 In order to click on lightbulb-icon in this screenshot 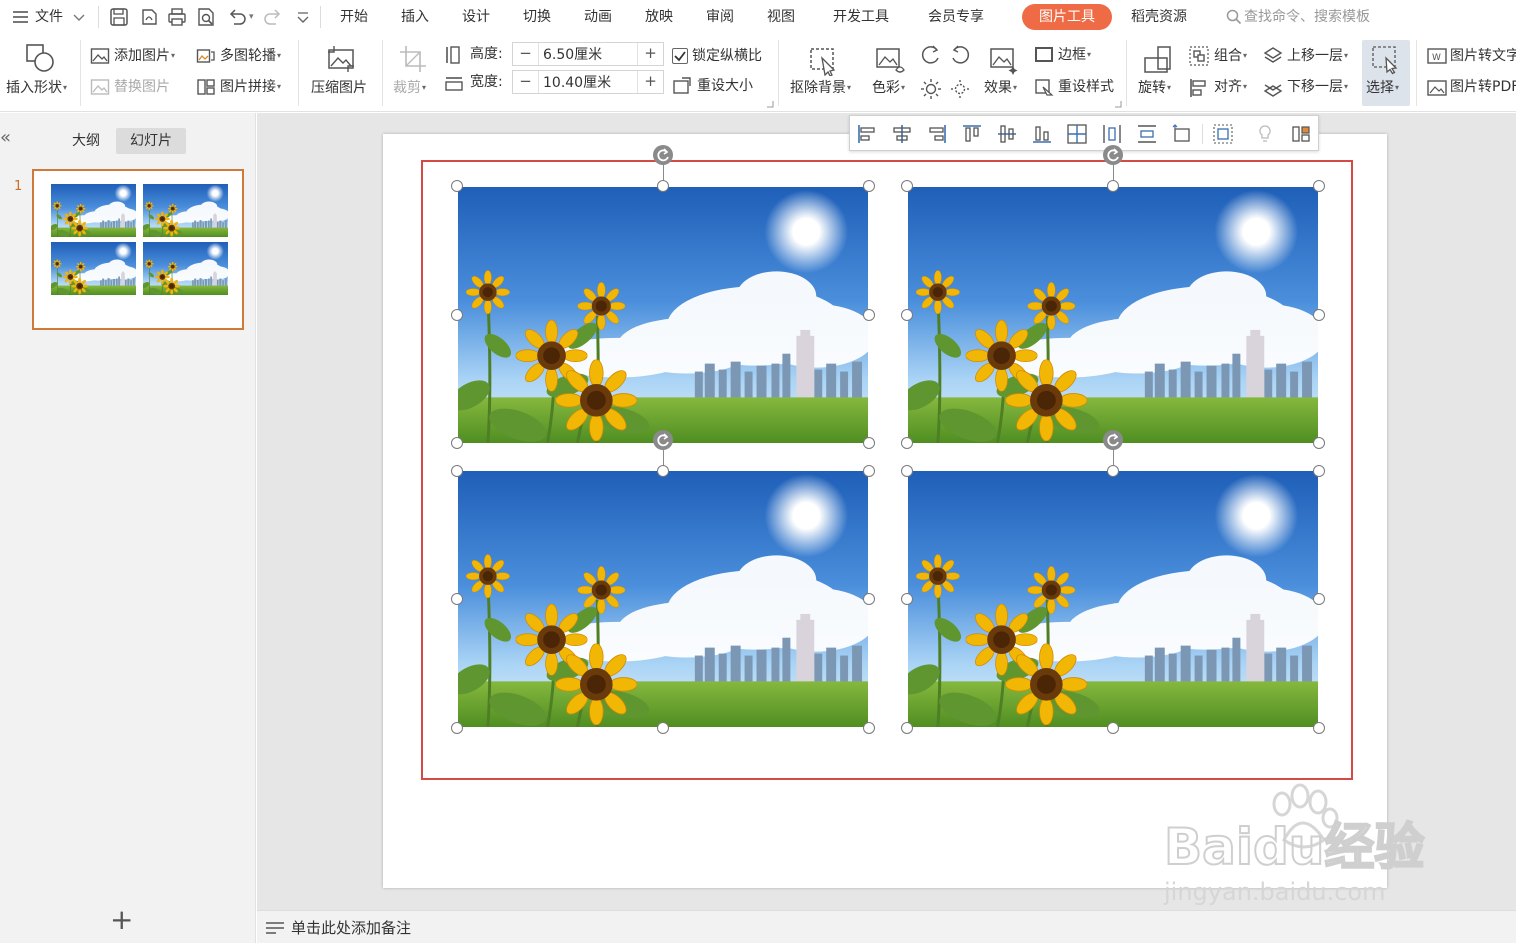, I will do `click(1265, 134)`.